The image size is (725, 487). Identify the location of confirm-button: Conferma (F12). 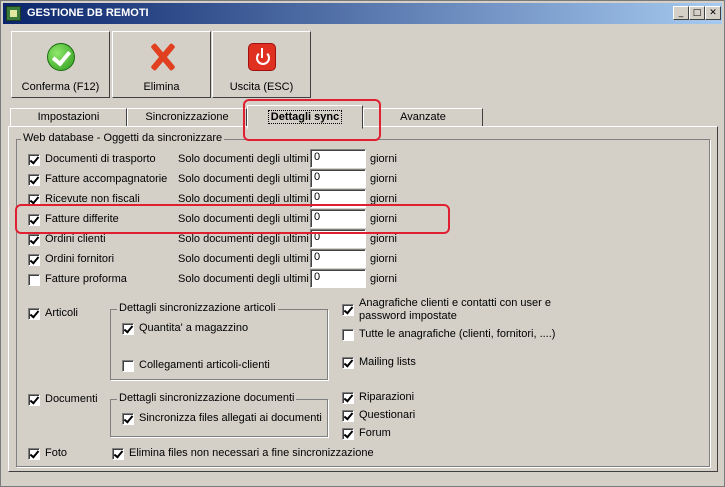
(60, 64).